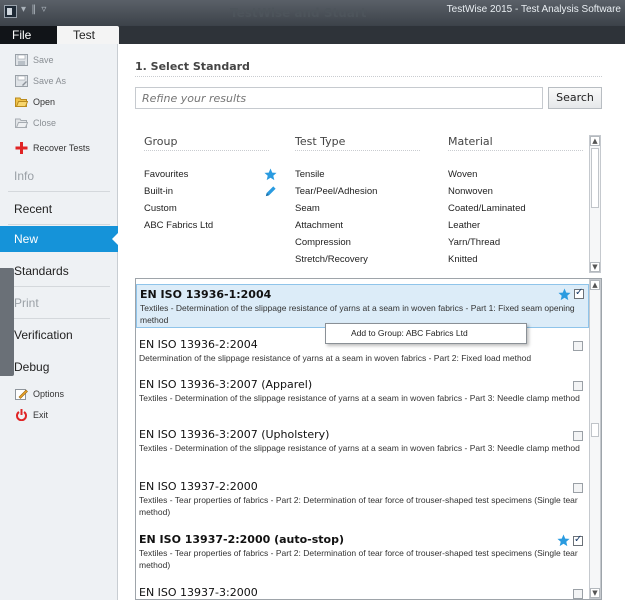 This screenshot has width=625, height=600. Describe the element at coordinates (331, 259) in the screenshot. I see `test-type-item-stretch: Stretch/Recovery` at that location.